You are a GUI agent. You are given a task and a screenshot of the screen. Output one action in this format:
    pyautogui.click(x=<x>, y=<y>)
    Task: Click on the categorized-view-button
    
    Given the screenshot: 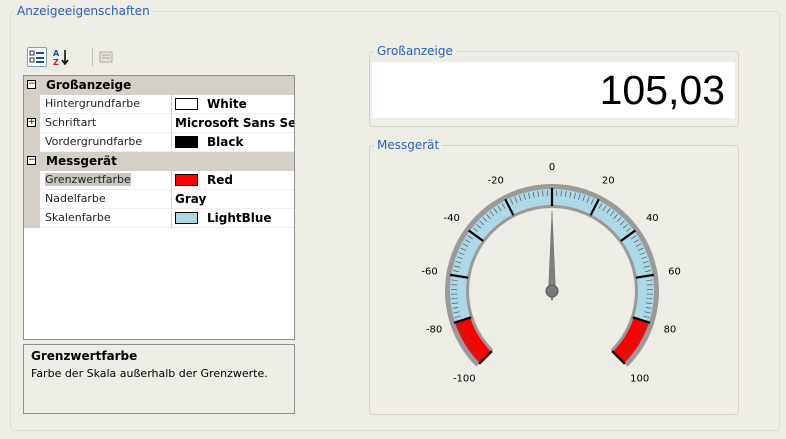 What is the action you would take?
    pyautogui.click(x=37, y=57)
    